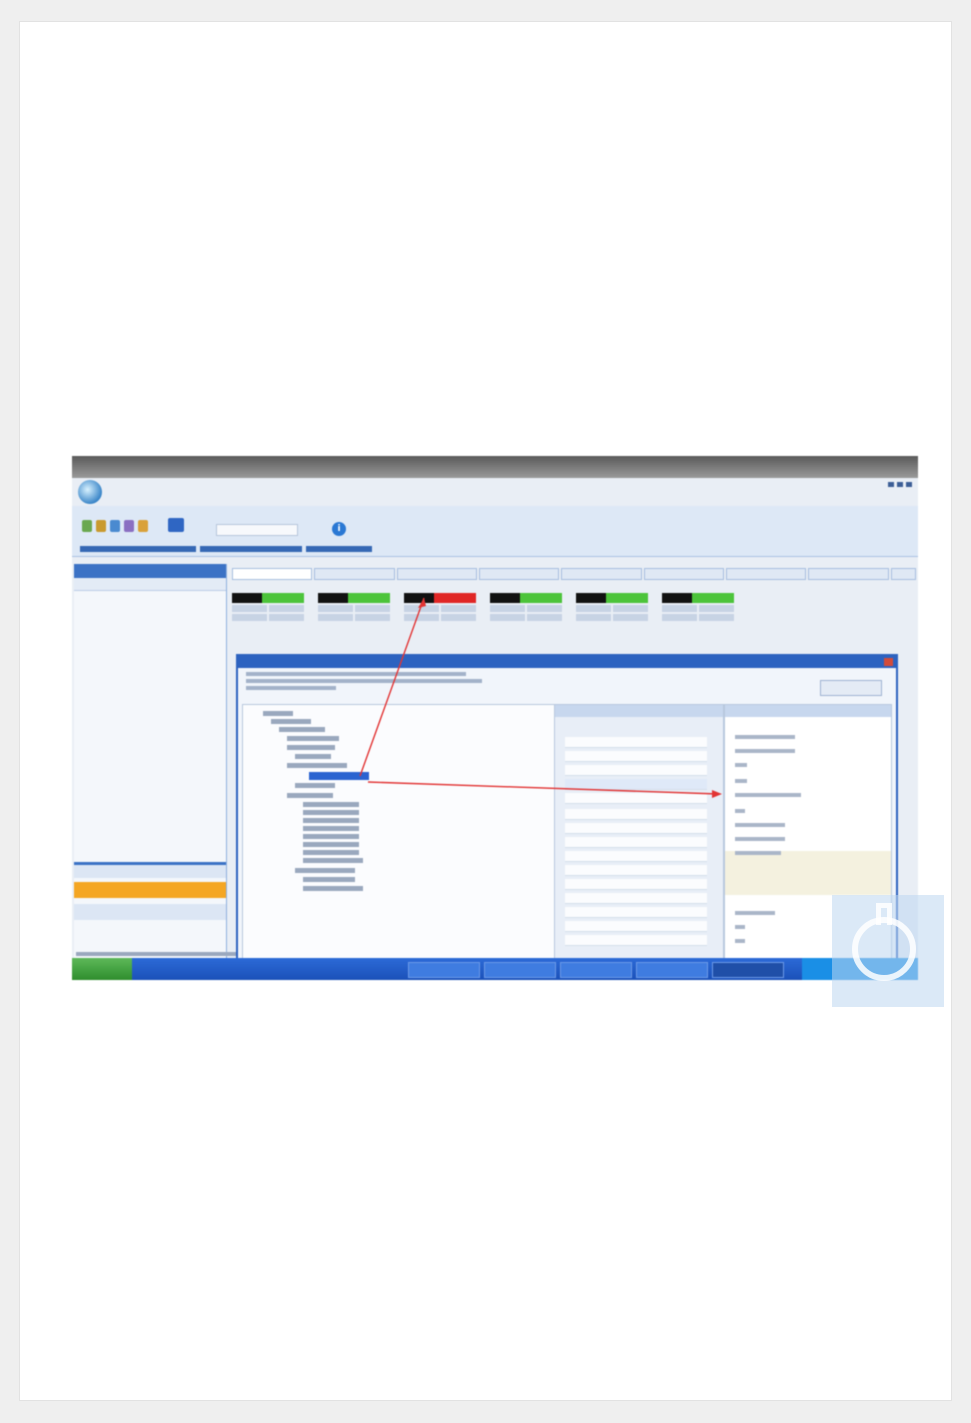  What do you see at coordinates (888, 951) in the screenshot?
I see `watermark-flask-icon` at bounding box center [888, 951].